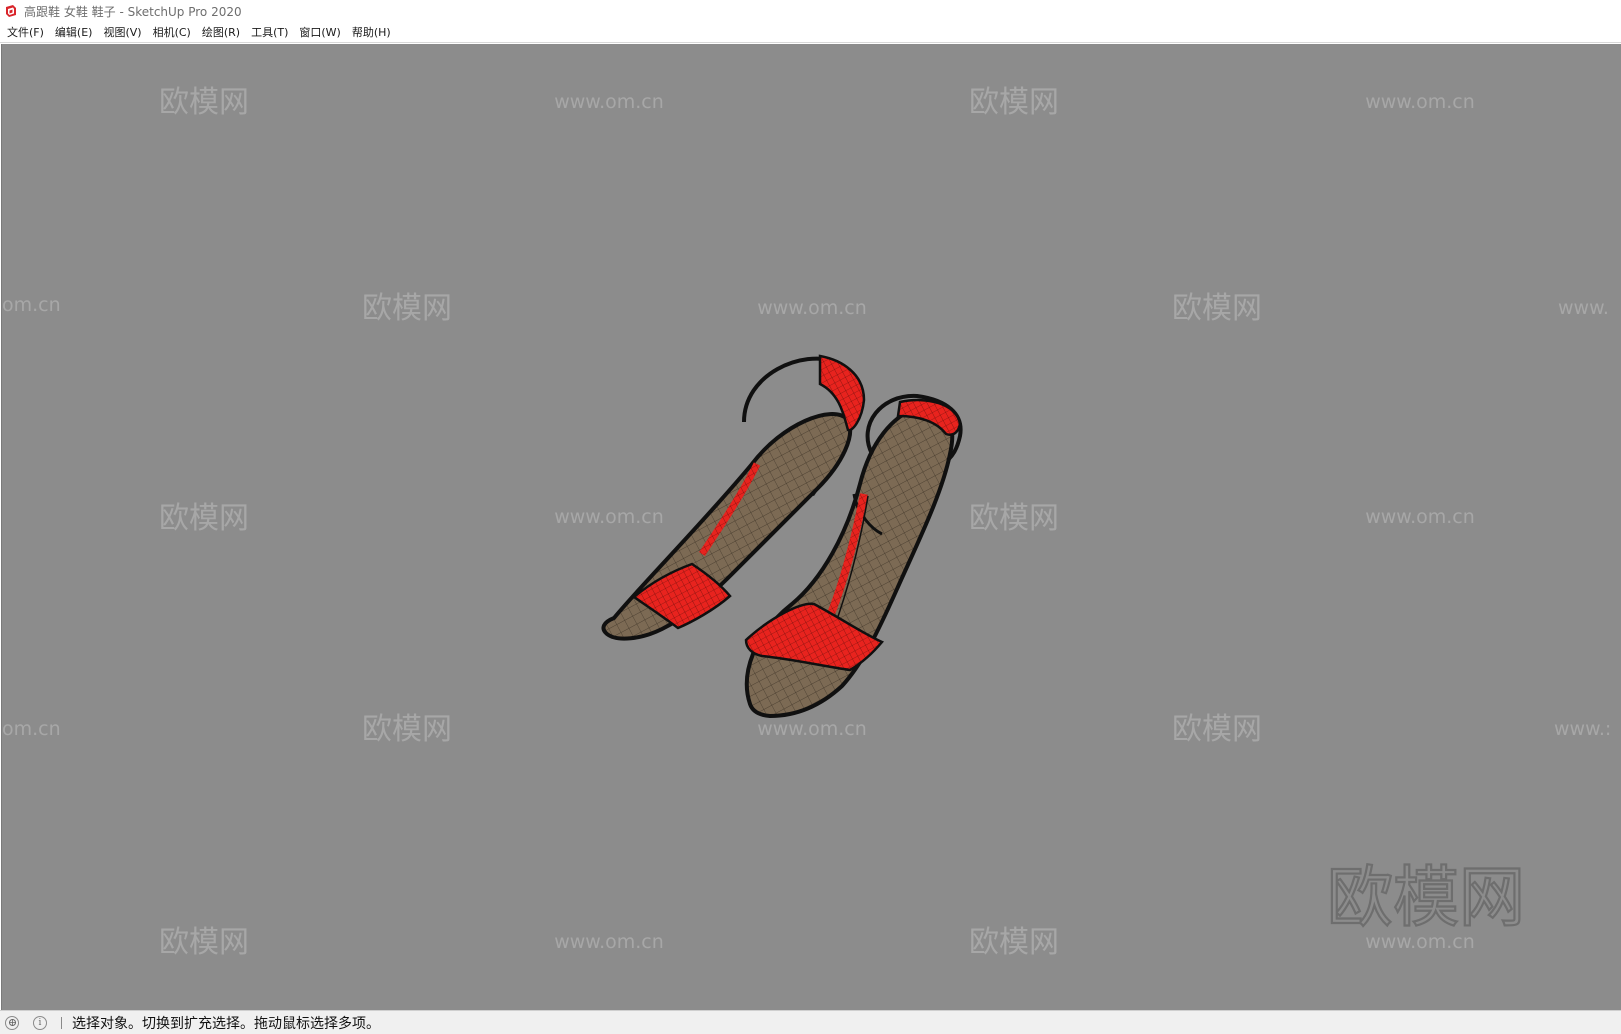 The height and width of the screenshot is (1034, 1621). What do you see at coordinates (75, 32) in the screenshot?
I see `menu-edit: 编辑(E)` at bounding box center [75, 32].